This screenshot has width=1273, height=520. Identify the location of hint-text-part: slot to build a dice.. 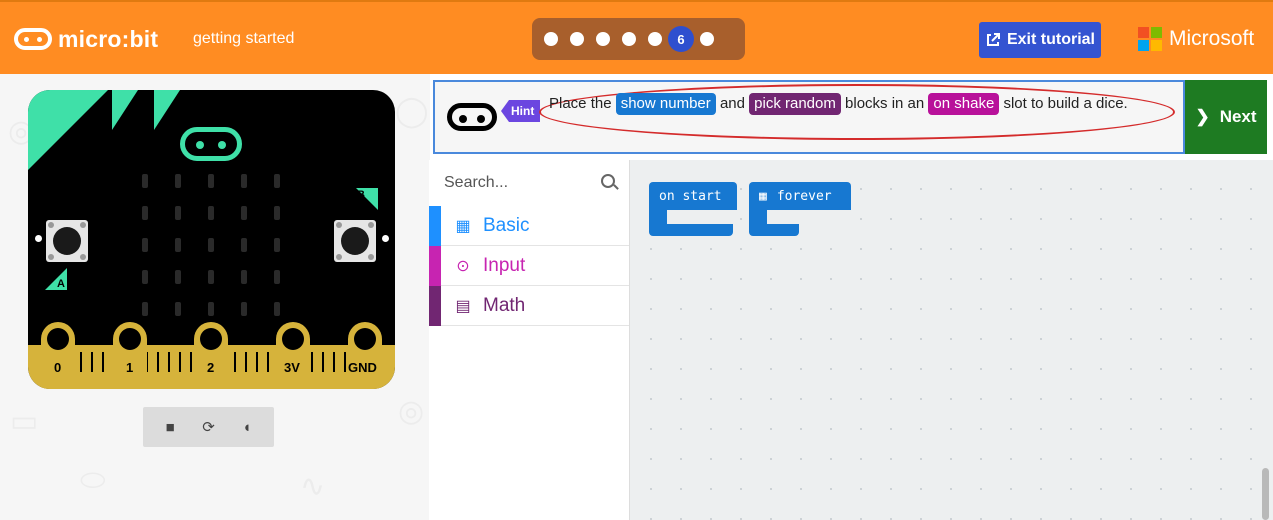
(1065, 103).